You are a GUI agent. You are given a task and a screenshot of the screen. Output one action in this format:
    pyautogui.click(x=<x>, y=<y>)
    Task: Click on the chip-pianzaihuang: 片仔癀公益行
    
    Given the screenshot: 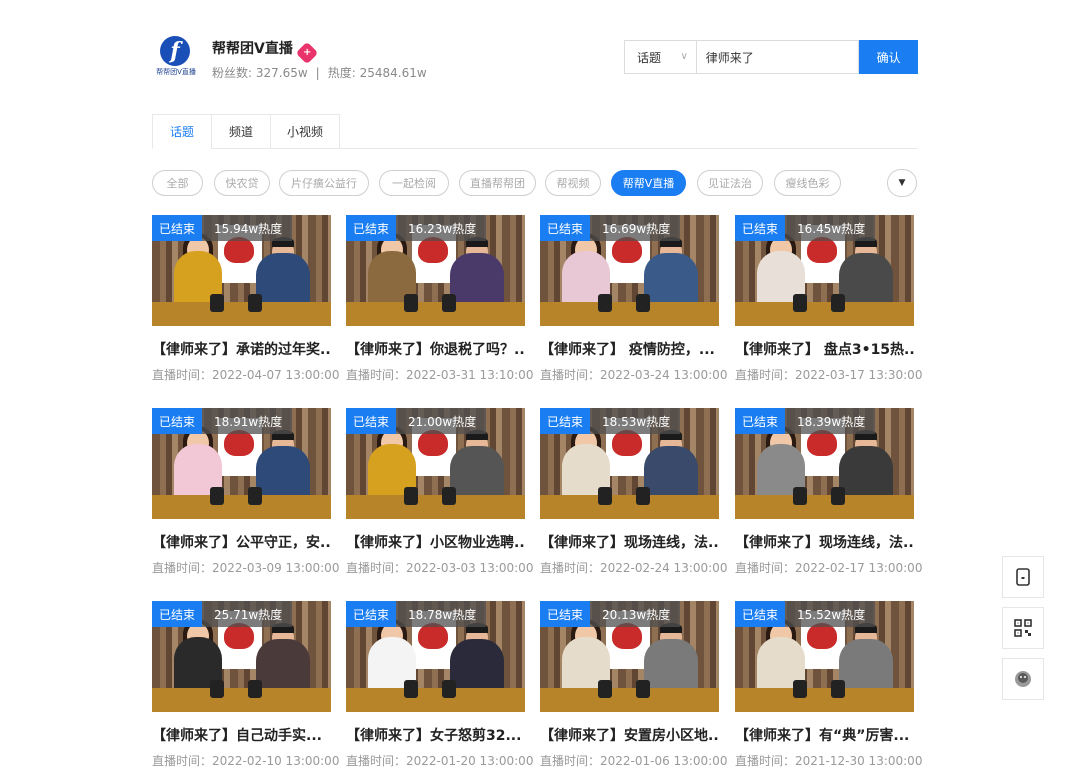 What is the action you would take?
    pyautogui.click(x=324, y=183)
    